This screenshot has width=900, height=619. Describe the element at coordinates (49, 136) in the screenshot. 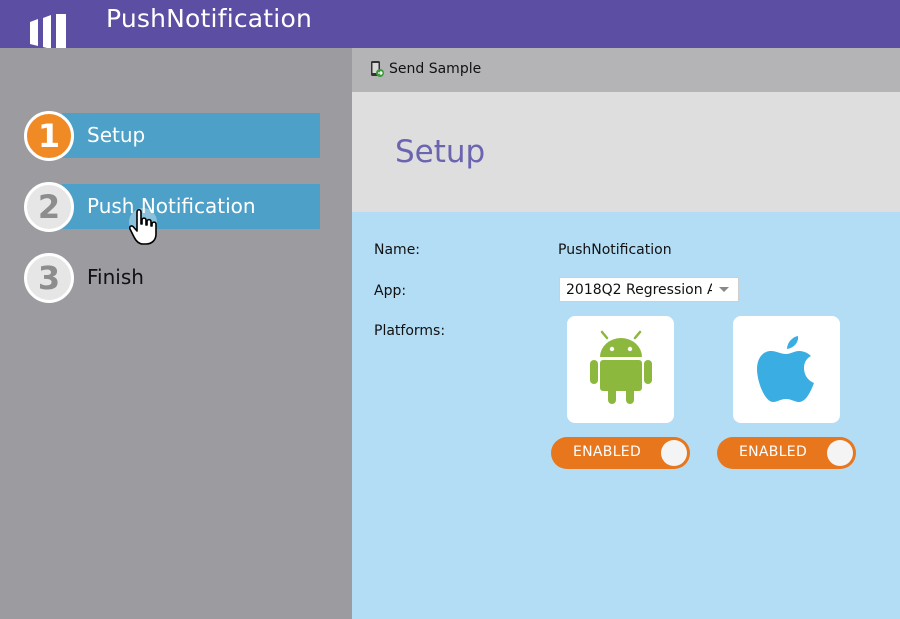

I see `step-number-badge: 1` at that location.